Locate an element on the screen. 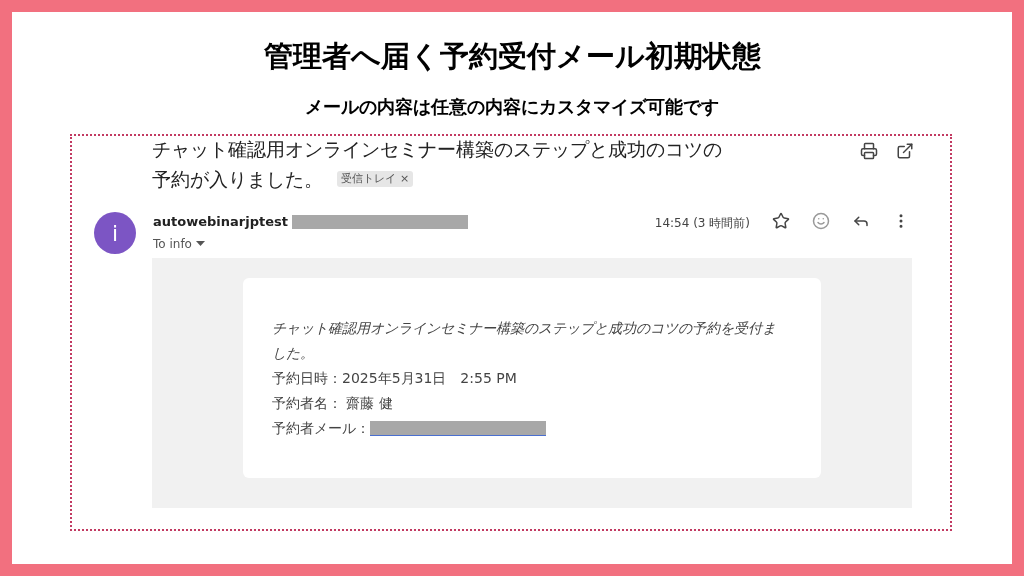 The width and height of the screenshot is (1024, 576). message-line: 予約者メール： is located at coordinates (321, 428).